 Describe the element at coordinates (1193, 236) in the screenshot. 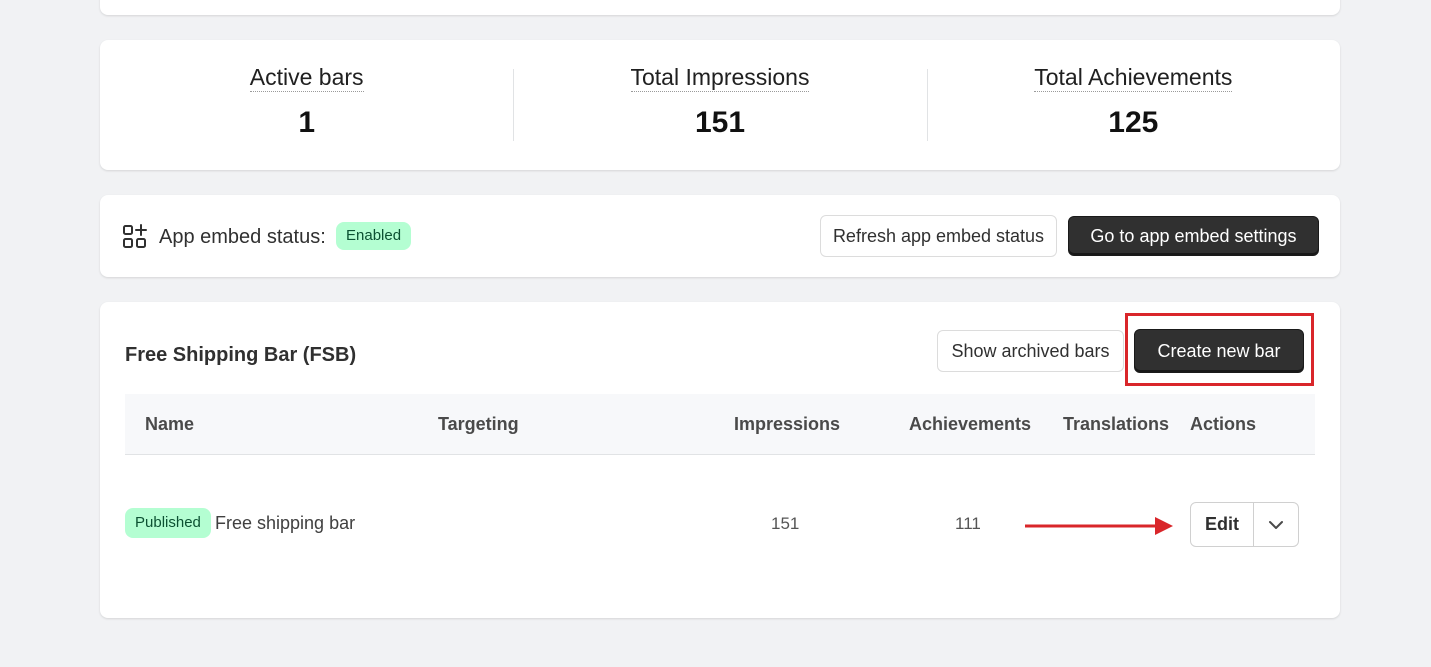

I see `go-to-embed-settings-button: Go to app embed settings` at that location.